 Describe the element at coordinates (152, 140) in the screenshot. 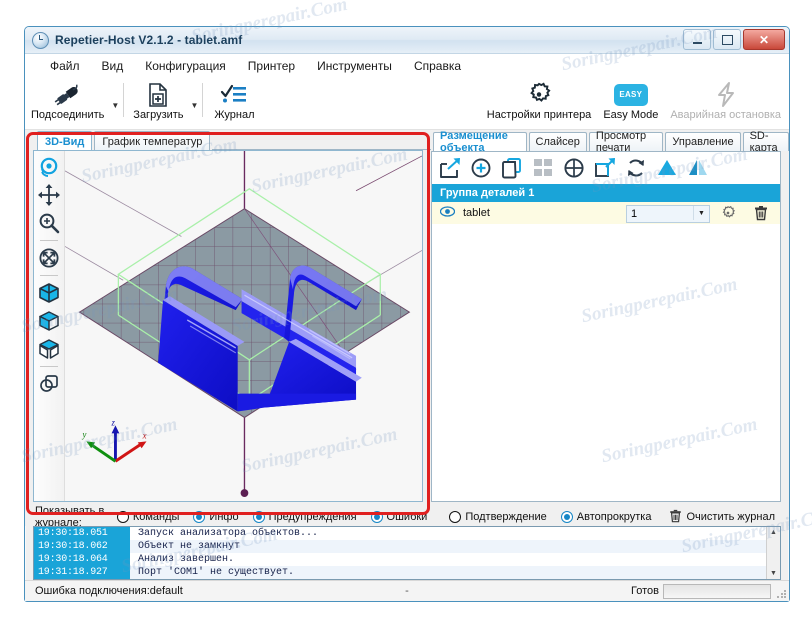

I see `tab-temperature-graph: График температур` at that location.